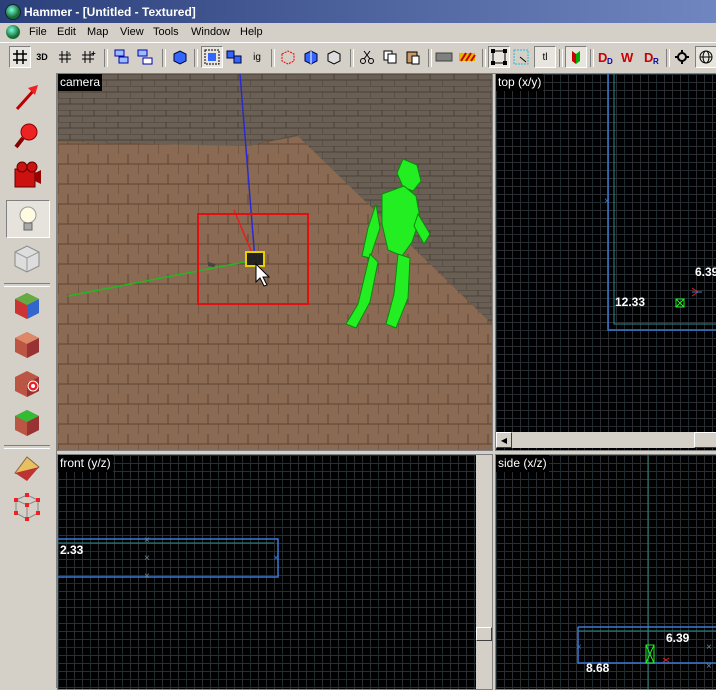 The image size is (716, 690). I want to click on camera-view-label: camera, so click(80, 82).